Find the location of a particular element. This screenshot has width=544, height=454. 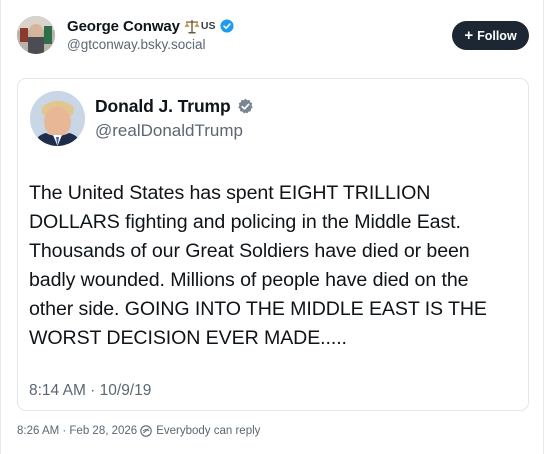

follow-button: + Follow is located at coordinates (490, 35).